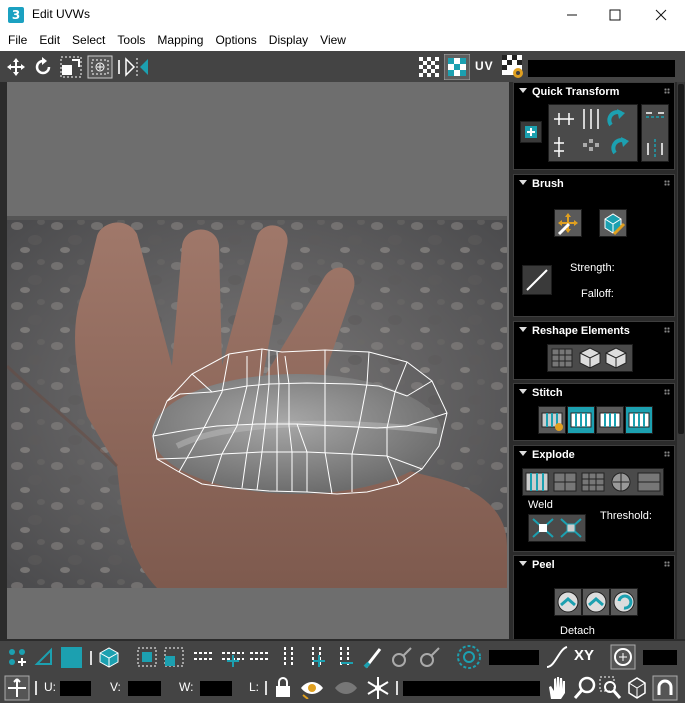 The height and width of the screenshot is (703, 685). I want to click on texture-settings-icon, so click(513, 67).